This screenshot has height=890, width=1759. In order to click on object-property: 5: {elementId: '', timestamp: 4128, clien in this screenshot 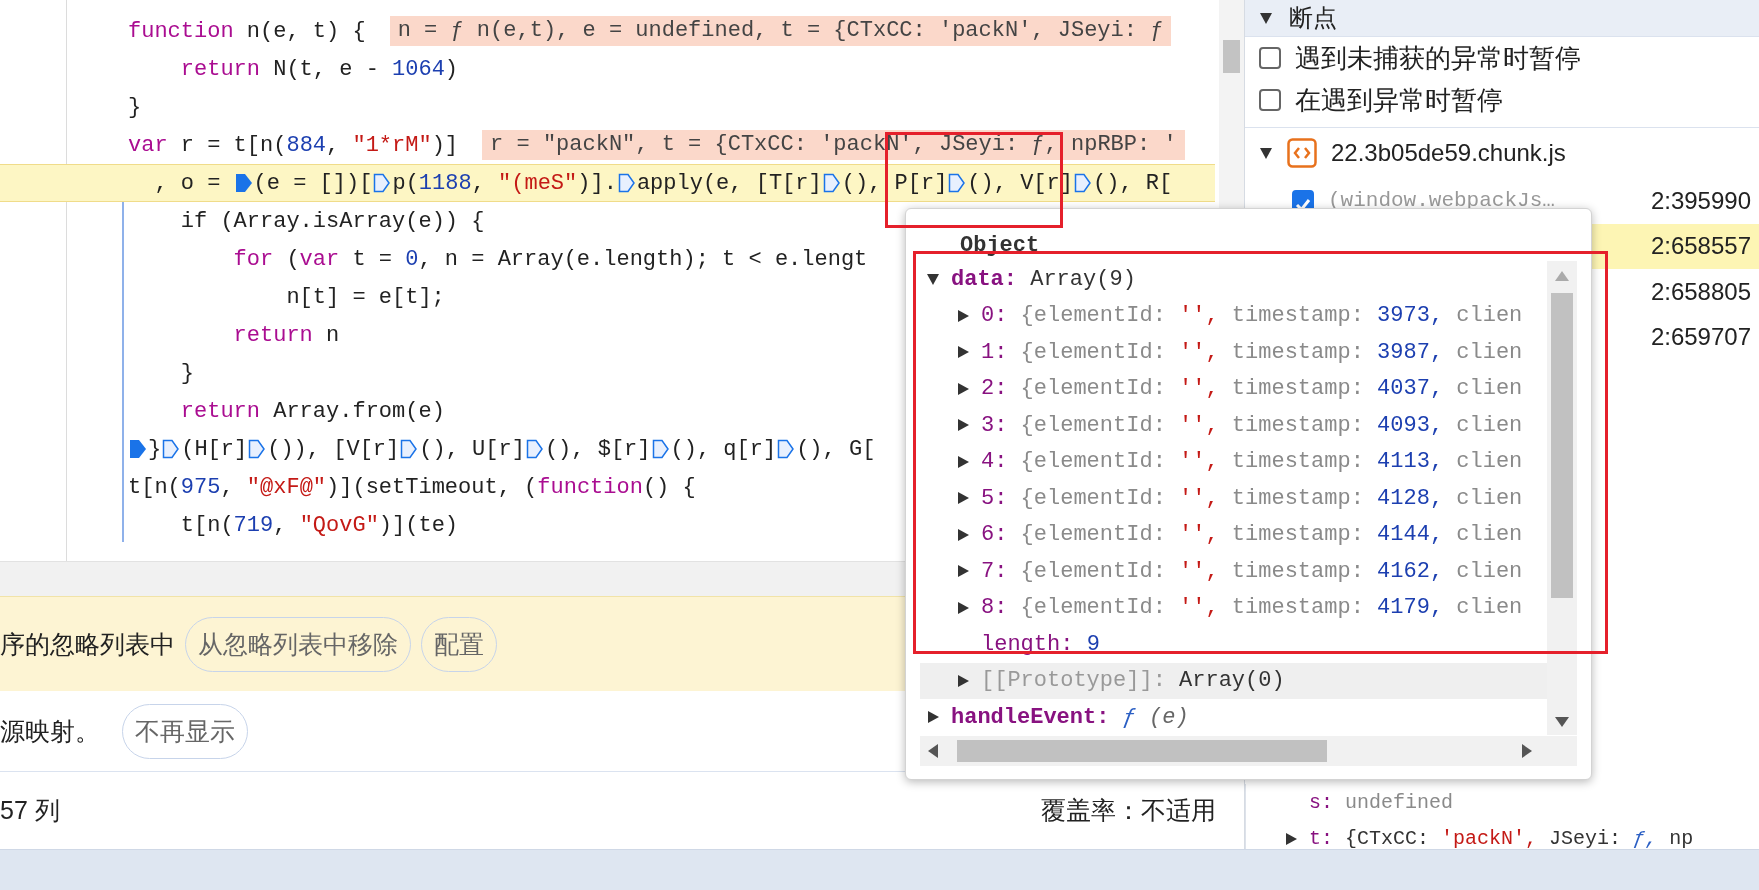, I will do `click(1252, 498)`.